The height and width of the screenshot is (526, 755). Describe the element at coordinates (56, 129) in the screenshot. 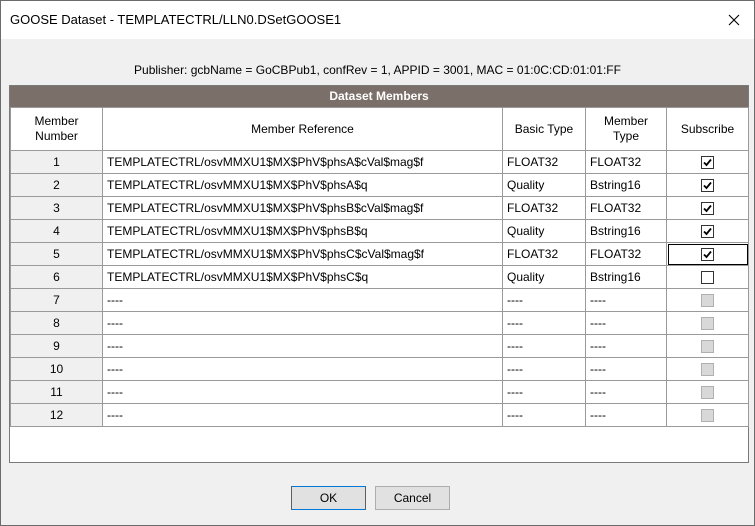

I see `col-header-member-number: Member Number` at that location.